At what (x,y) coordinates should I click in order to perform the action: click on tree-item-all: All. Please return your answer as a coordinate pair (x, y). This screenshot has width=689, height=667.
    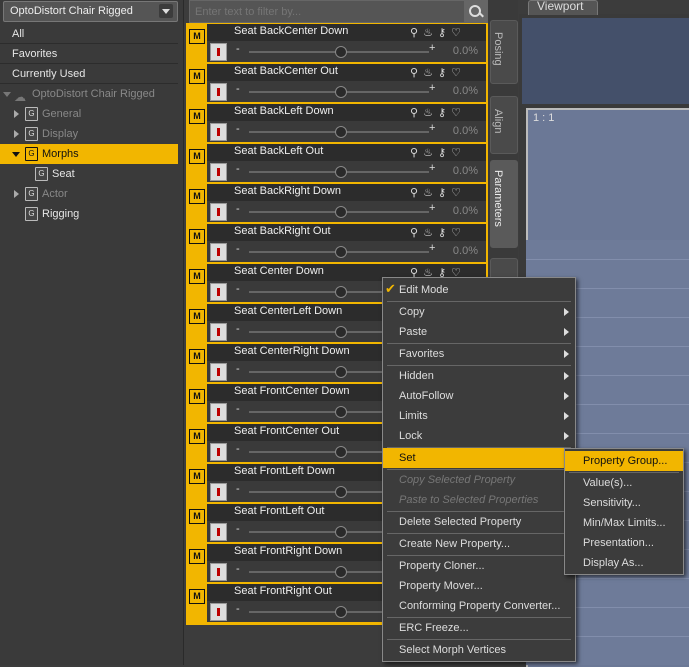
    Looking at the image, I should click on (89, 34).